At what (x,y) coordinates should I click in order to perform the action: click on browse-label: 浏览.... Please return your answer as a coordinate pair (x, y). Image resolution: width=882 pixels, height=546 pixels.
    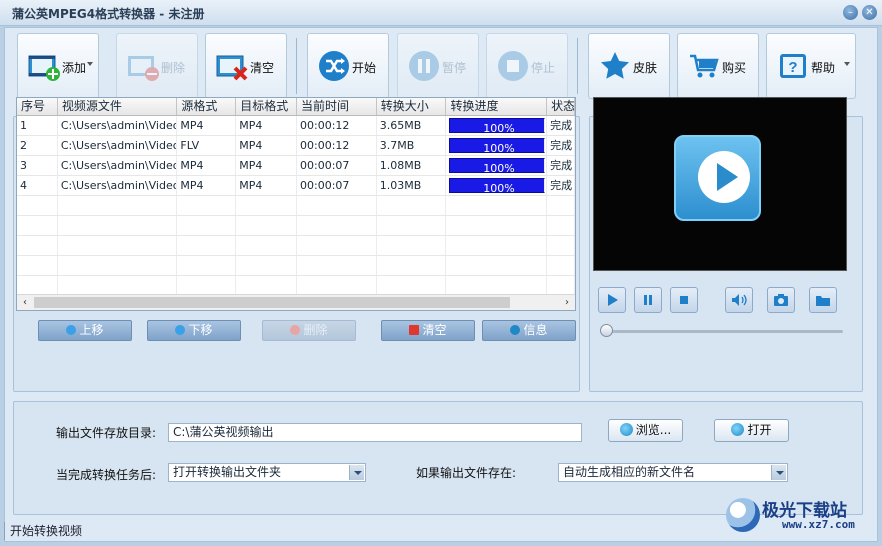
    Looking at the image, I should click on (653, 430).